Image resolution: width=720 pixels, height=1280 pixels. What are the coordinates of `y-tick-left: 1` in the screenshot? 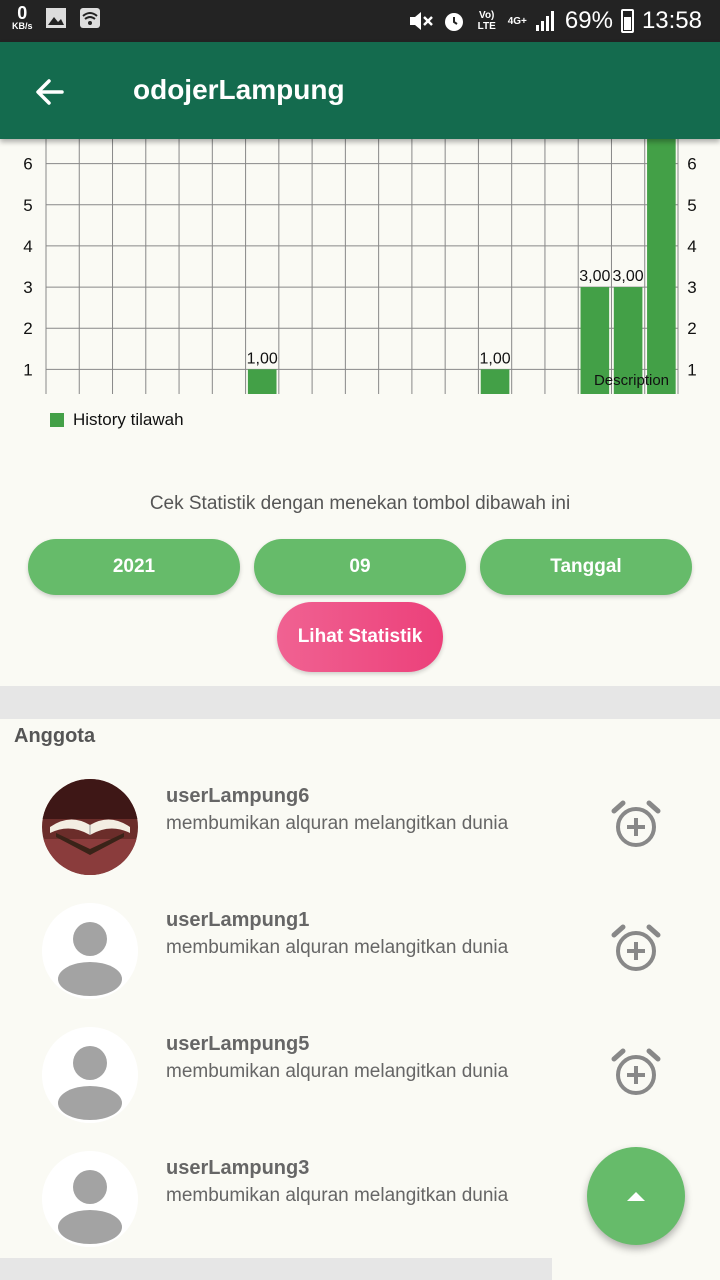 It's located at (27, 369).